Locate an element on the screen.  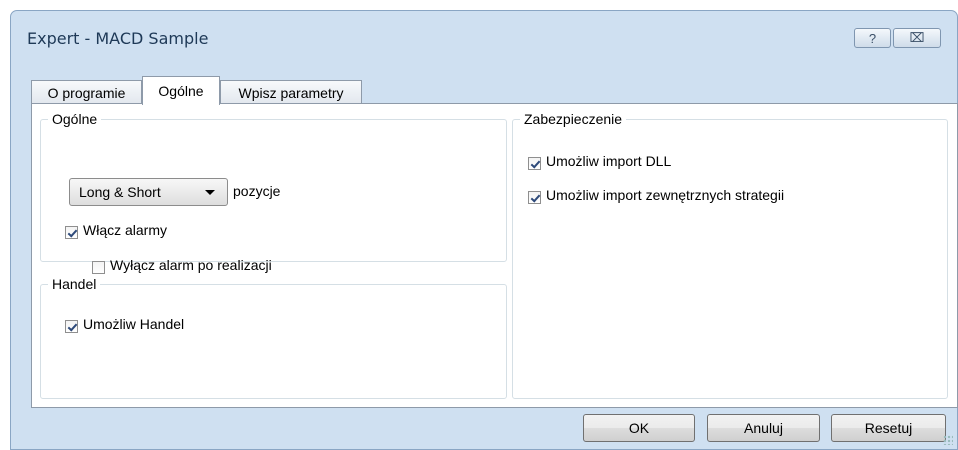
allow-external-label: Umożliw import zewnętrznych strategii is located at coordinates (665, 195).